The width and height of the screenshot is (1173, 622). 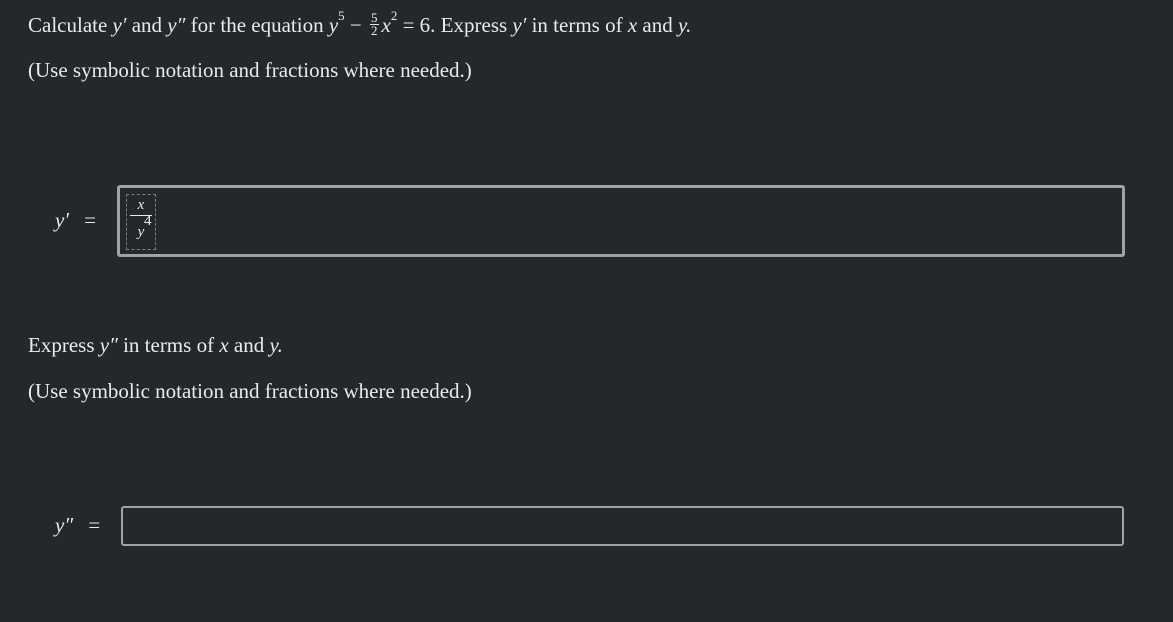 I want to click on answer2-label: y″, so click(x=64, y=525).